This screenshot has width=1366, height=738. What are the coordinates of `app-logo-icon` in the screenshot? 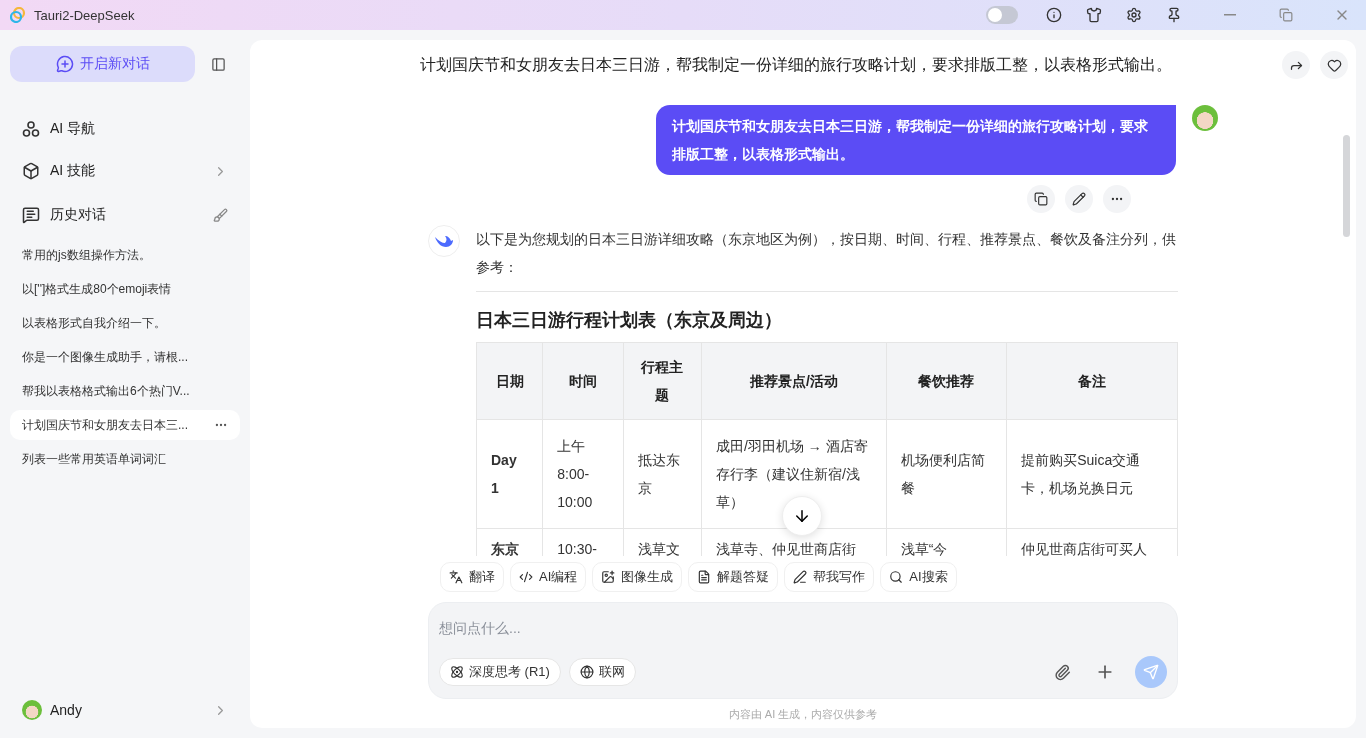 It's located at (18, 15).